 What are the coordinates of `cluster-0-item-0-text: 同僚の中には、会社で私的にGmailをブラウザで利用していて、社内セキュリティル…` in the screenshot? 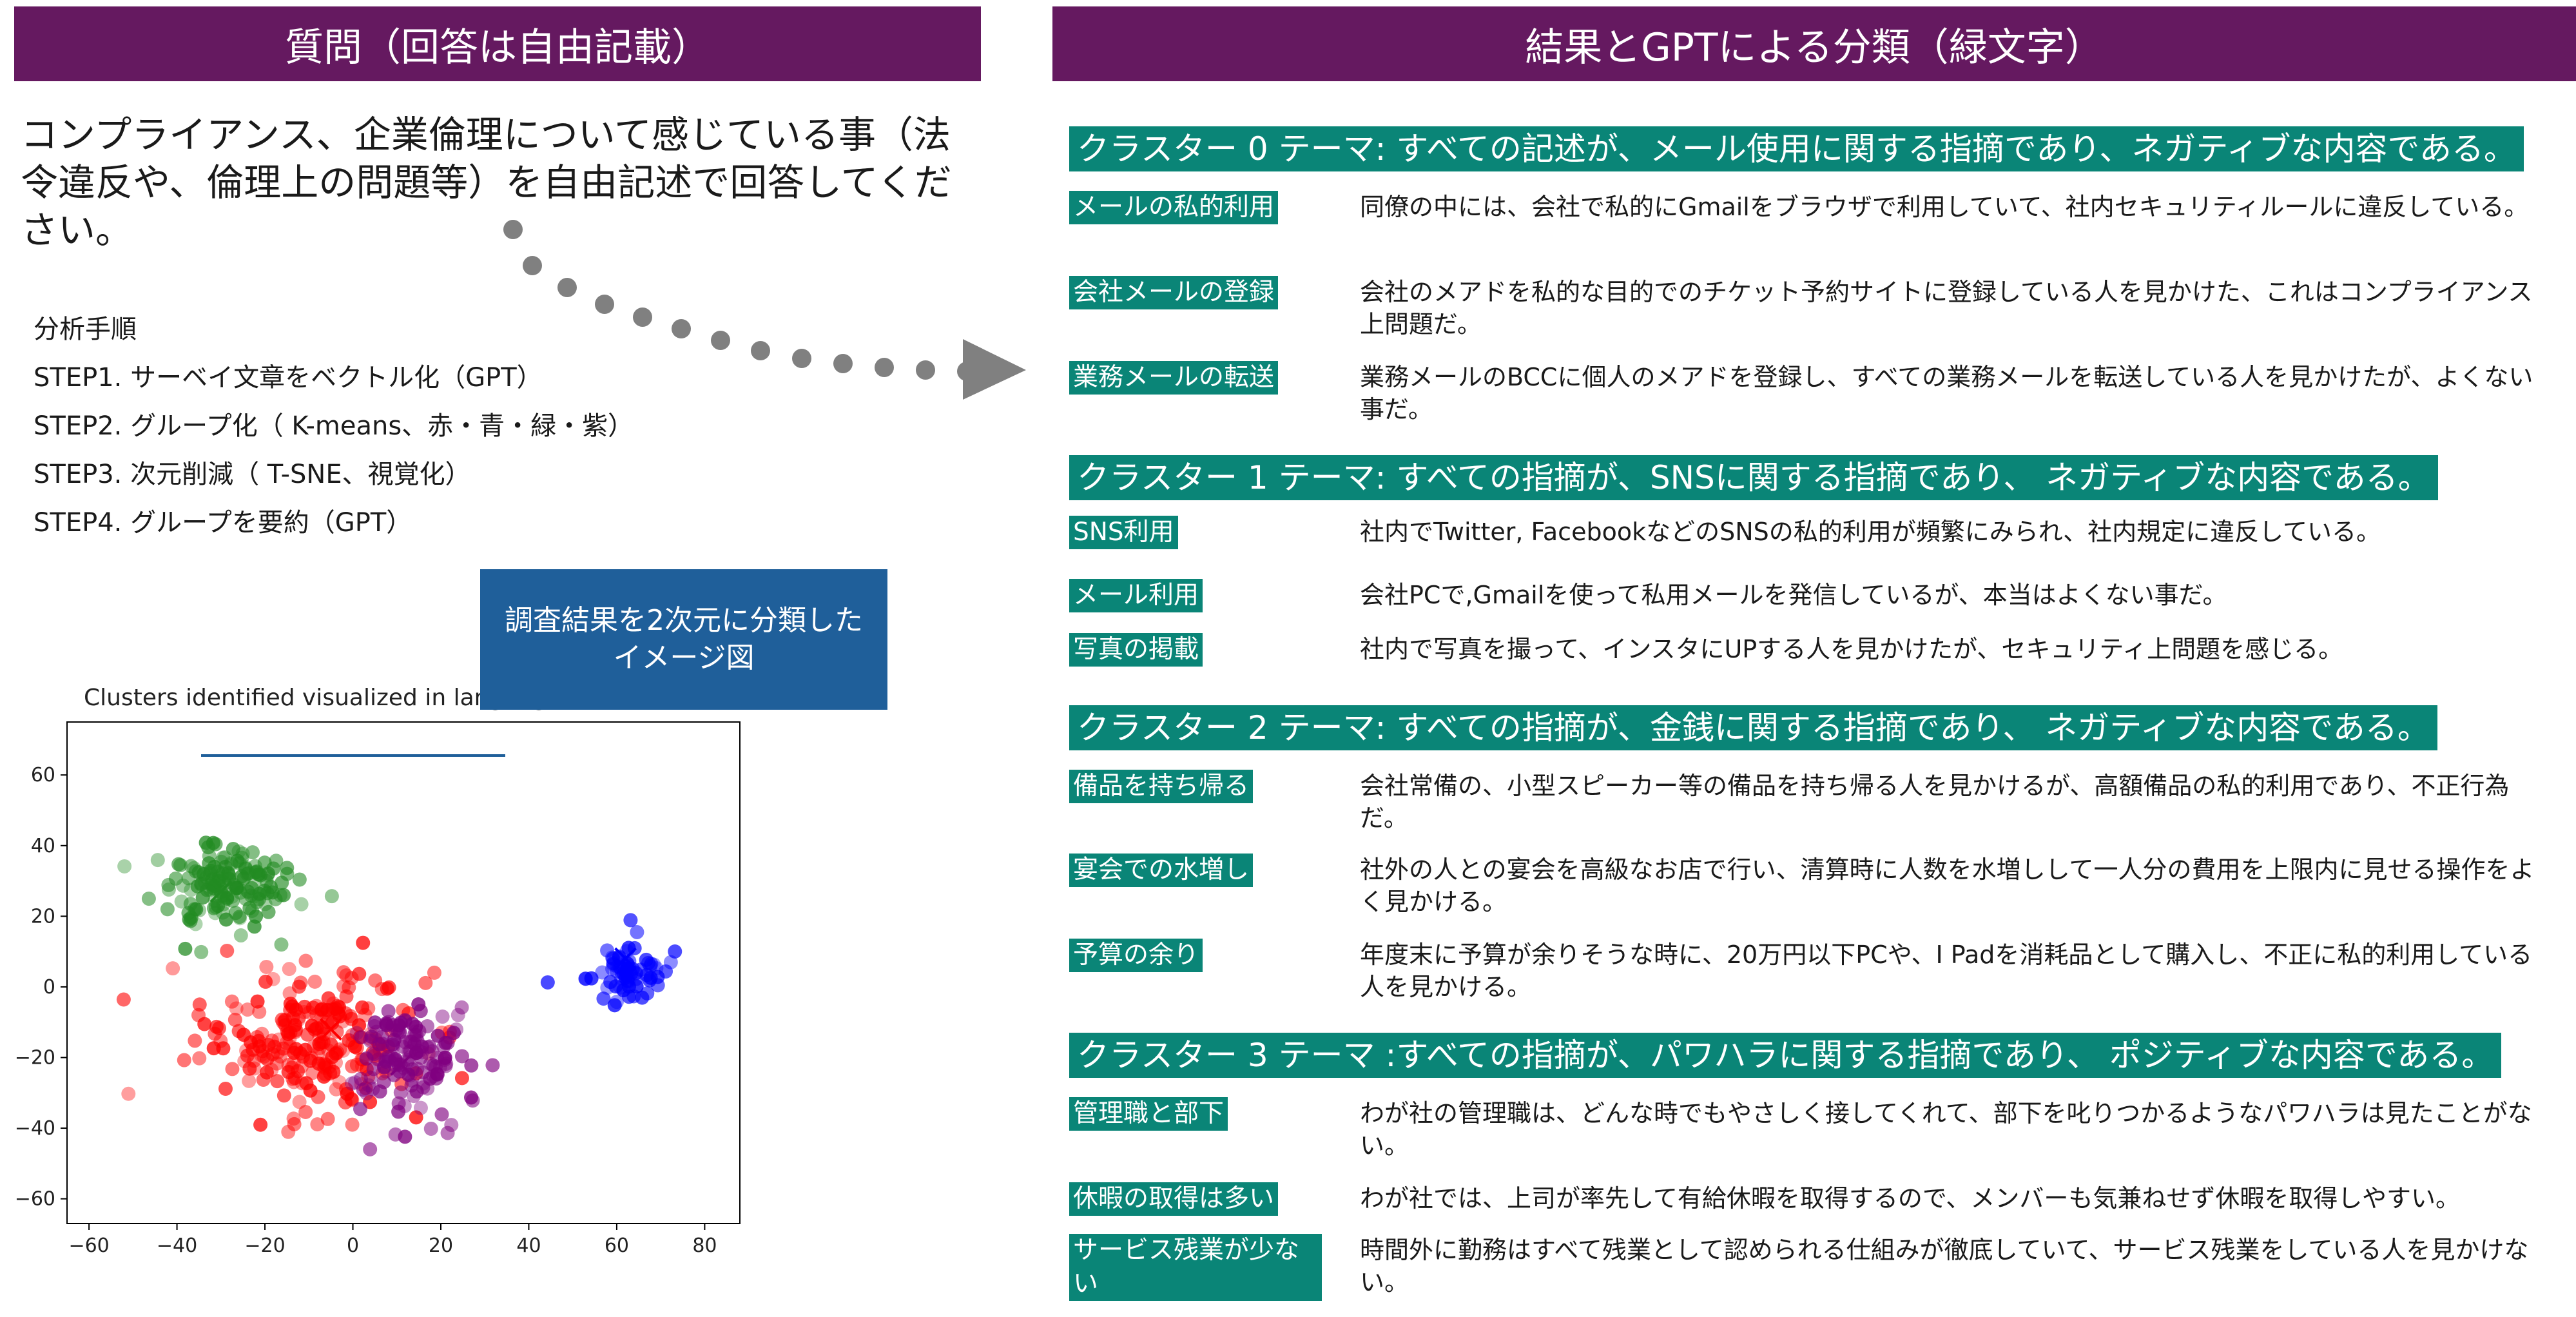 It's located at (1944, 207).